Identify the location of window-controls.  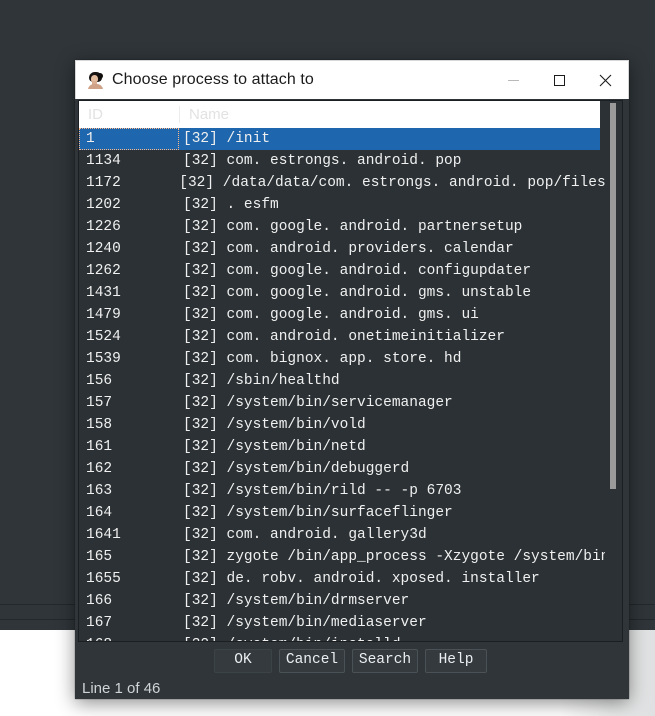
(559, 80).